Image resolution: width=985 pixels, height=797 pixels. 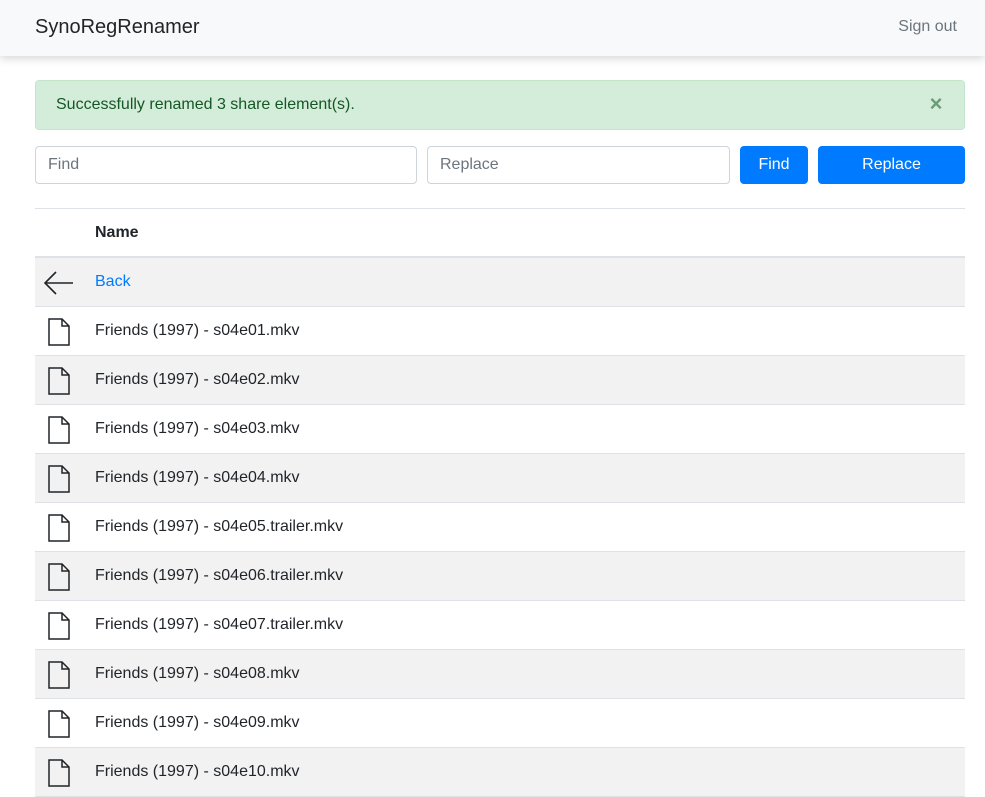 I want to click on table-row: Friends (1997) - s04e01.mkv, so click(x=500, y=331).